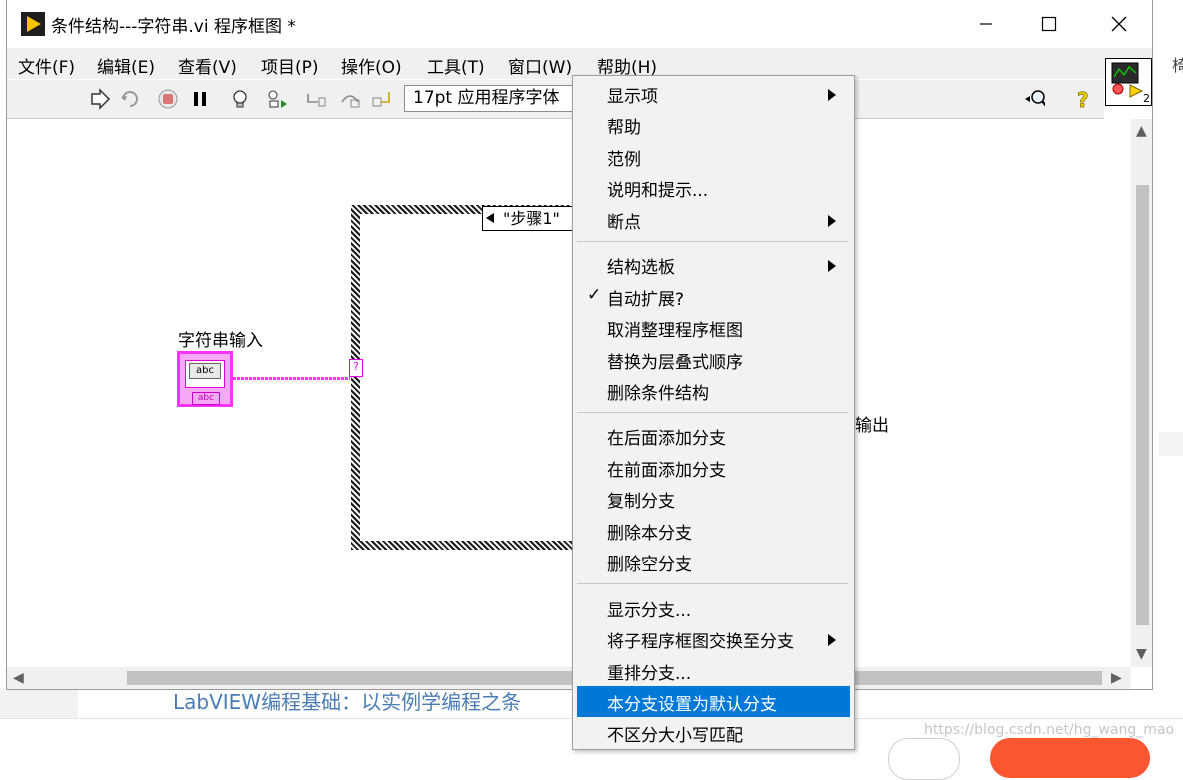 The image size is (1183, 780). I want to click on context-help-icon: ?, so click(1084, 99).